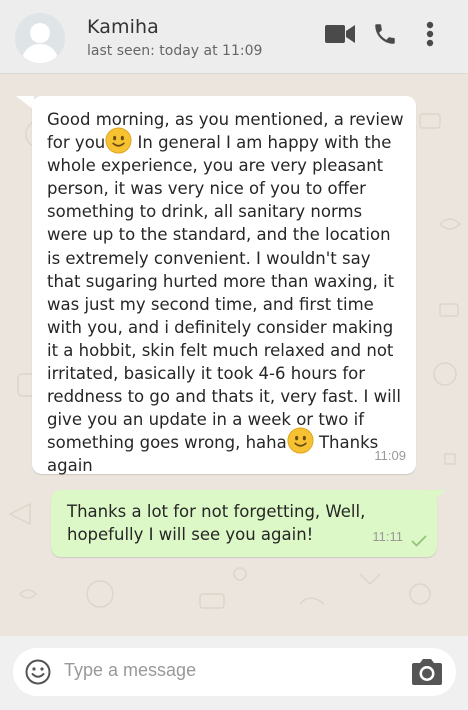  I want to click on camera-icon, so click(427, 672).